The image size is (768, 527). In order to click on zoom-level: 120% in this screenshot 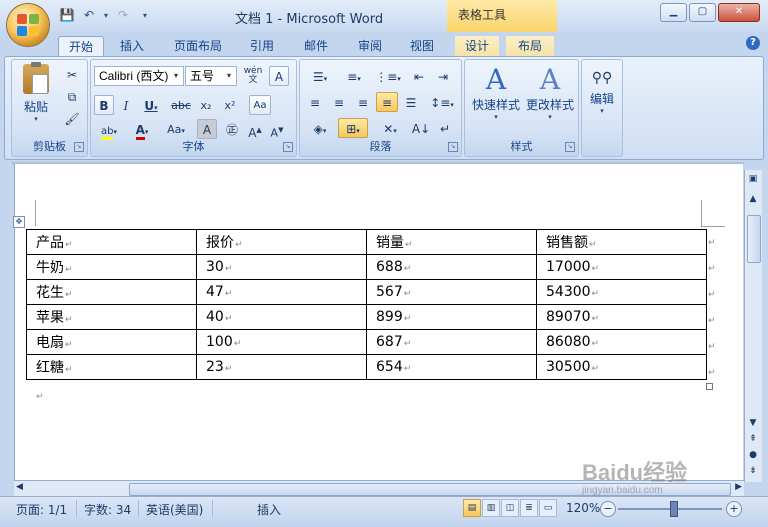, I will do `click(583, 508)`.